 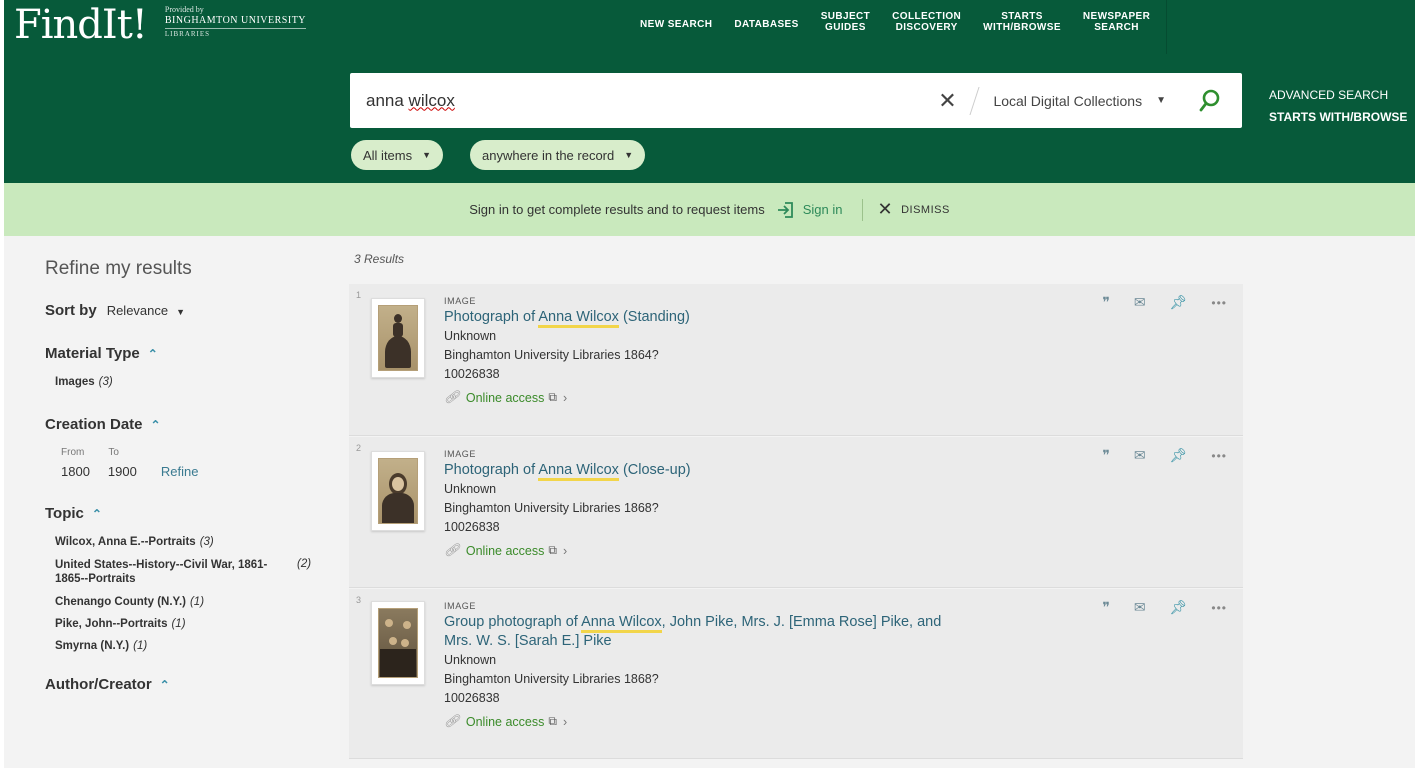 What do you see at coordinates (1210, 101) in the screenshot?
I see `search-icon` at bounding box center [1210, 101].